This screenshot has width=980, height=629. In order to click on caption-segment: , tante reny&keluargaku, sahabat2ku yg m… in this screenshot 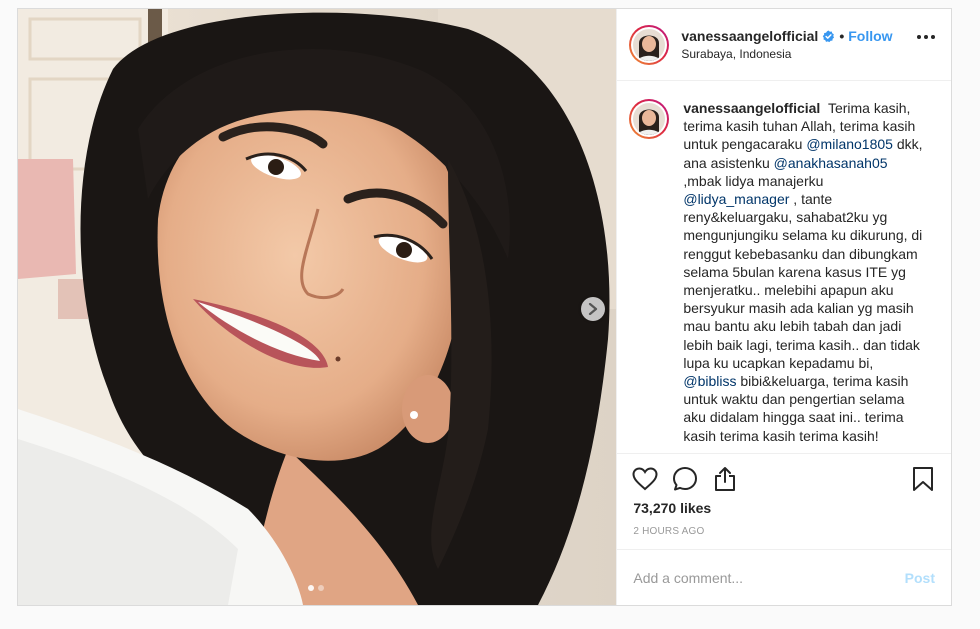, I will do `click(803, 281)`.